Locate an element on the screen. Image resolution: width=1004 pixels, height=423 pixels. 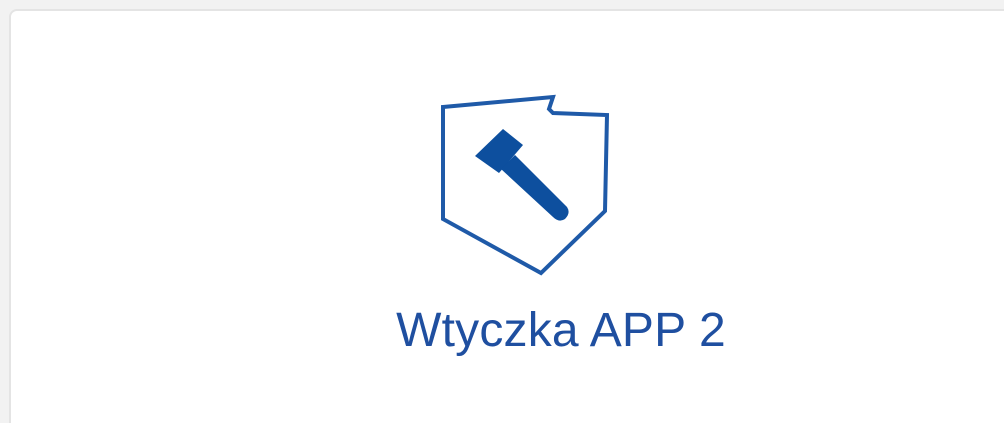
hammer-shield-icon is located at coordinates (531, 183).